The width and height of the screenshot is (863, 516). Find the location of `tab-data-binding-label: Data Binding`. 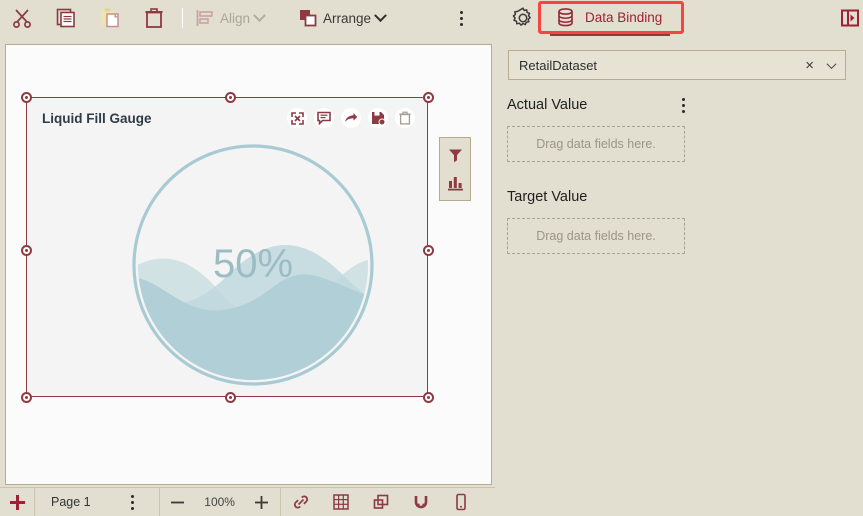

tab-data-binding-label: Data Binding is located at coordinates (624, 17).